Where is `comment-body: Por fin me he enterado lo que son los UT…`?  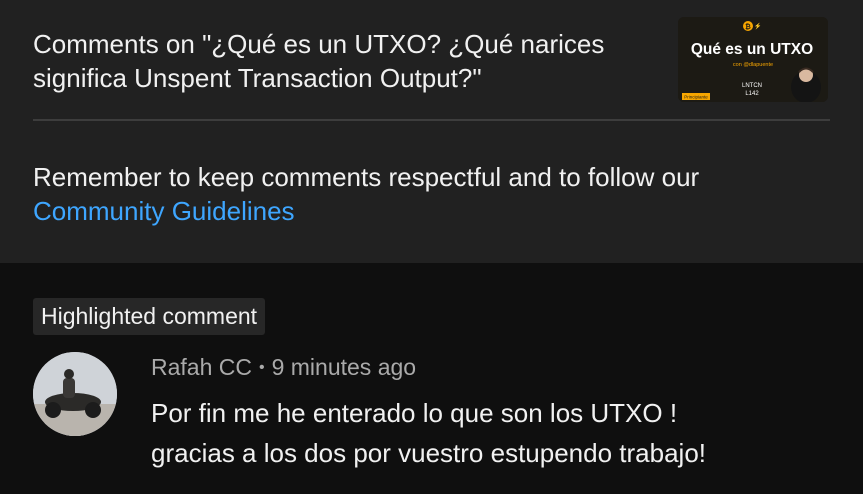
comment-body: Por fin me he enterado lo que son los UT… is located at coordinates (496, 433).